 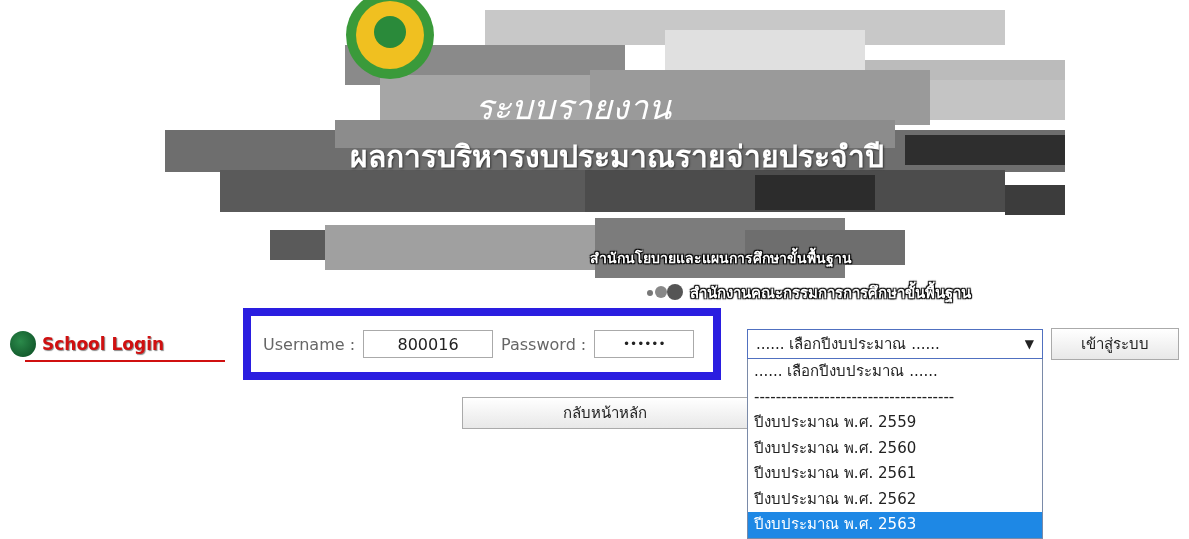 I want to click on dropdown-option: -------------------------------------, so click(x=895, y=397).